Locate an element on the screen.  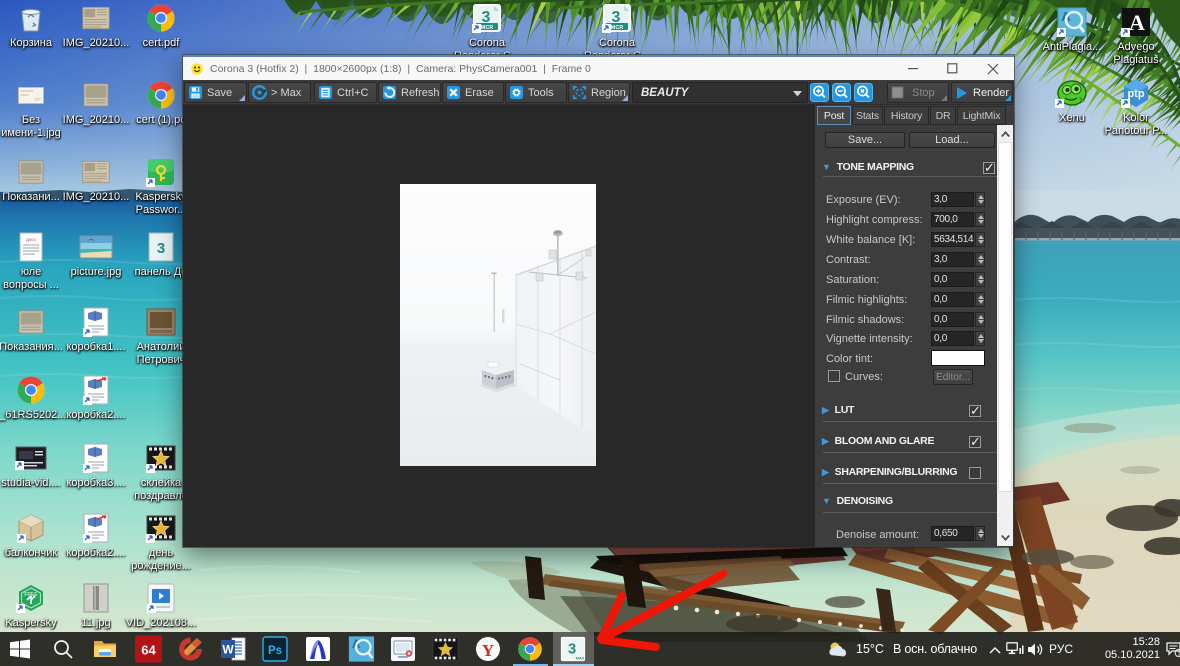
svg-text: W is located at coordinates (228, 650).